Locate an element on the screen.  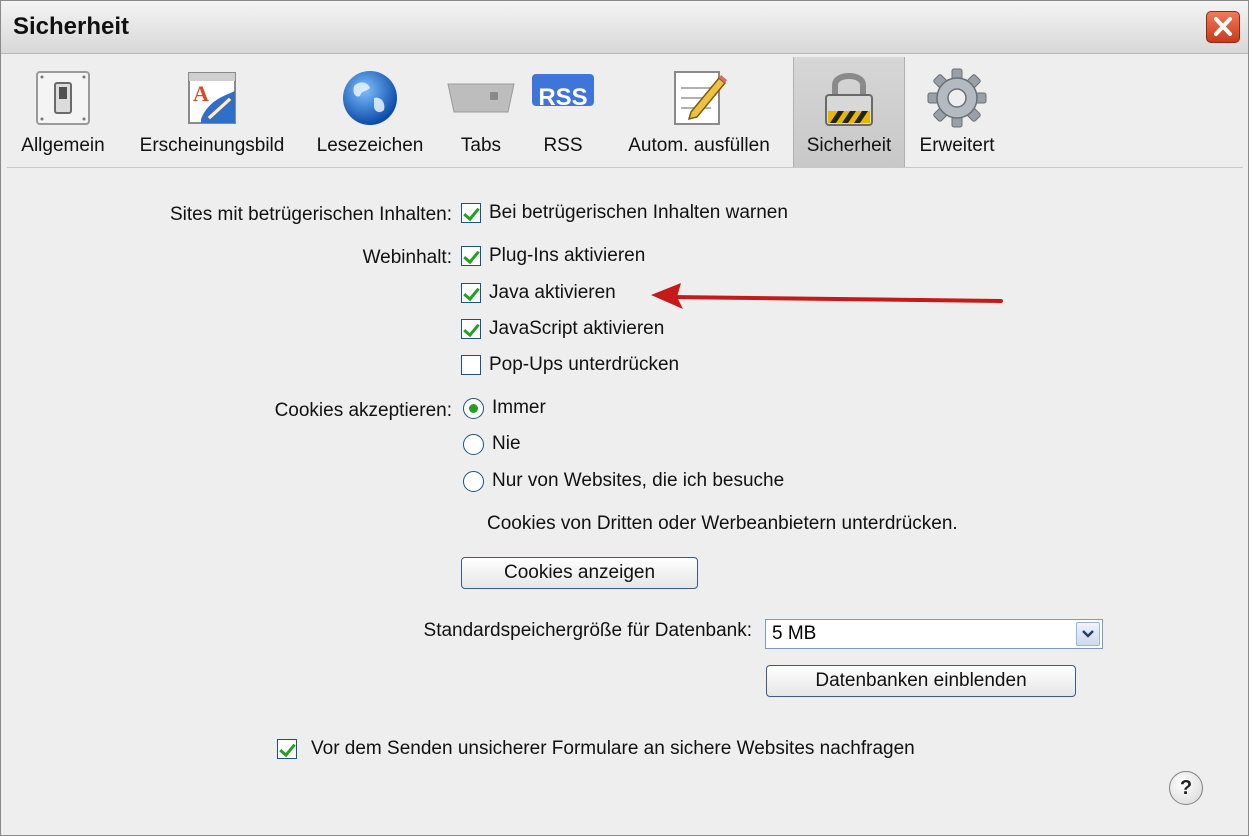
tab-tabs: Tabs is located at coordinates (481, 112).